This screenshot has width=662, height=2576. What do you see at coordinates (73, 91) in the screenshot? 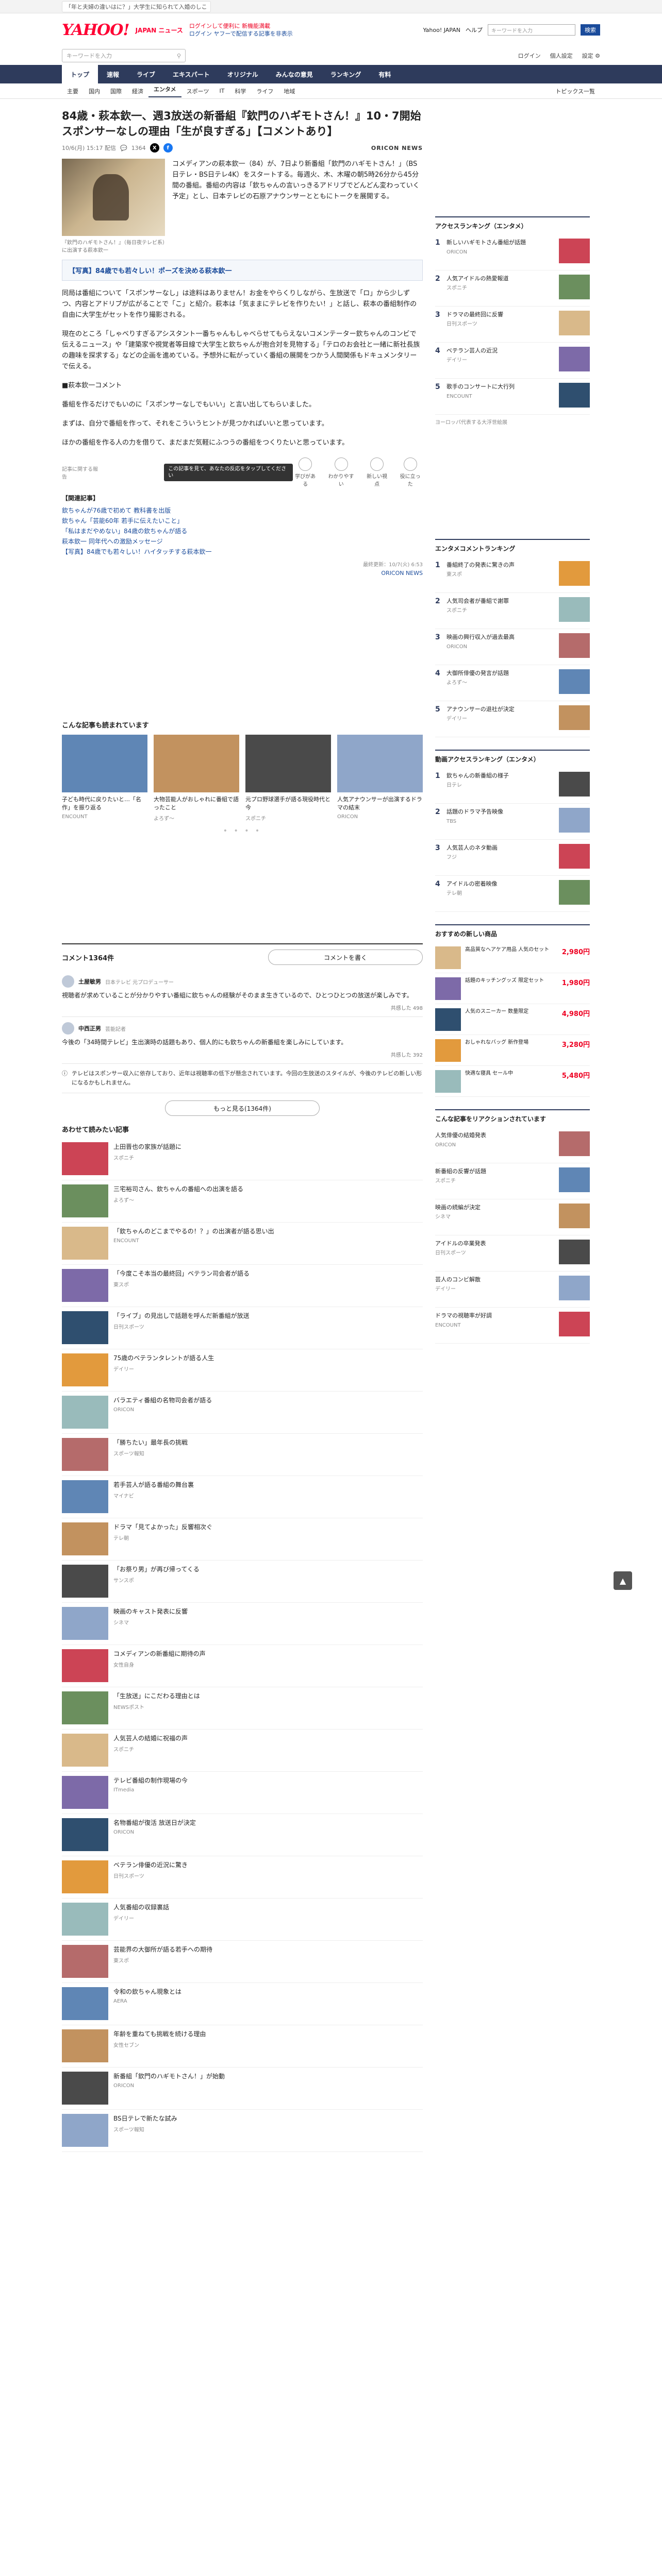
I see `category-main: 主要` at bounding box center [73, 91].